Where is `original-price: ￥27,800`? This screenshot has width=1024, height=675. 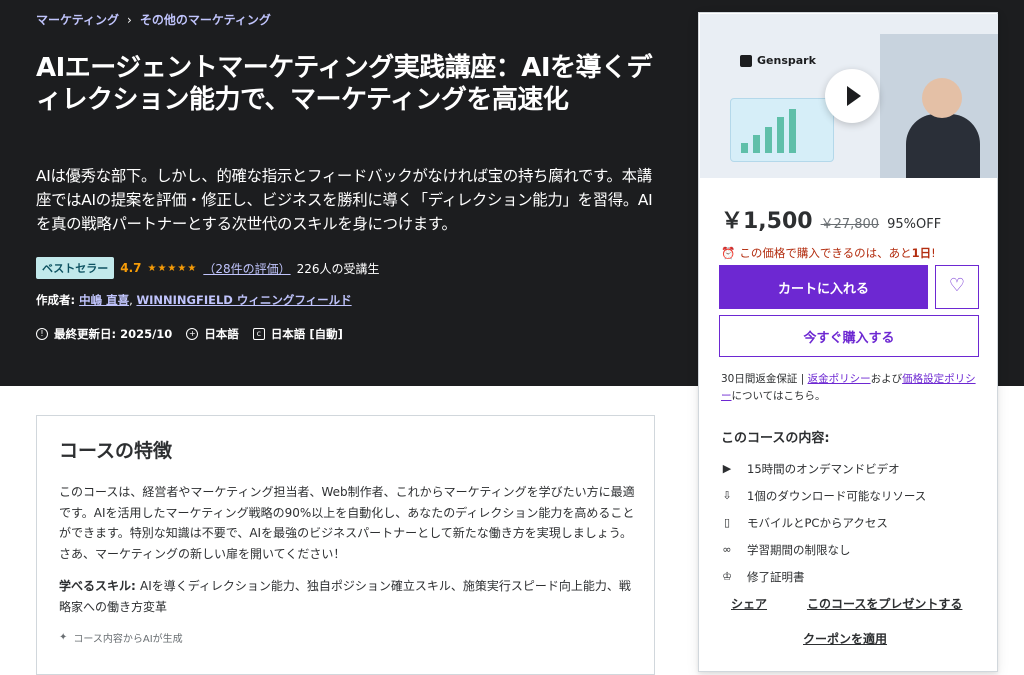 original-price: ￥27,800 is located at coordinates (850, 224).